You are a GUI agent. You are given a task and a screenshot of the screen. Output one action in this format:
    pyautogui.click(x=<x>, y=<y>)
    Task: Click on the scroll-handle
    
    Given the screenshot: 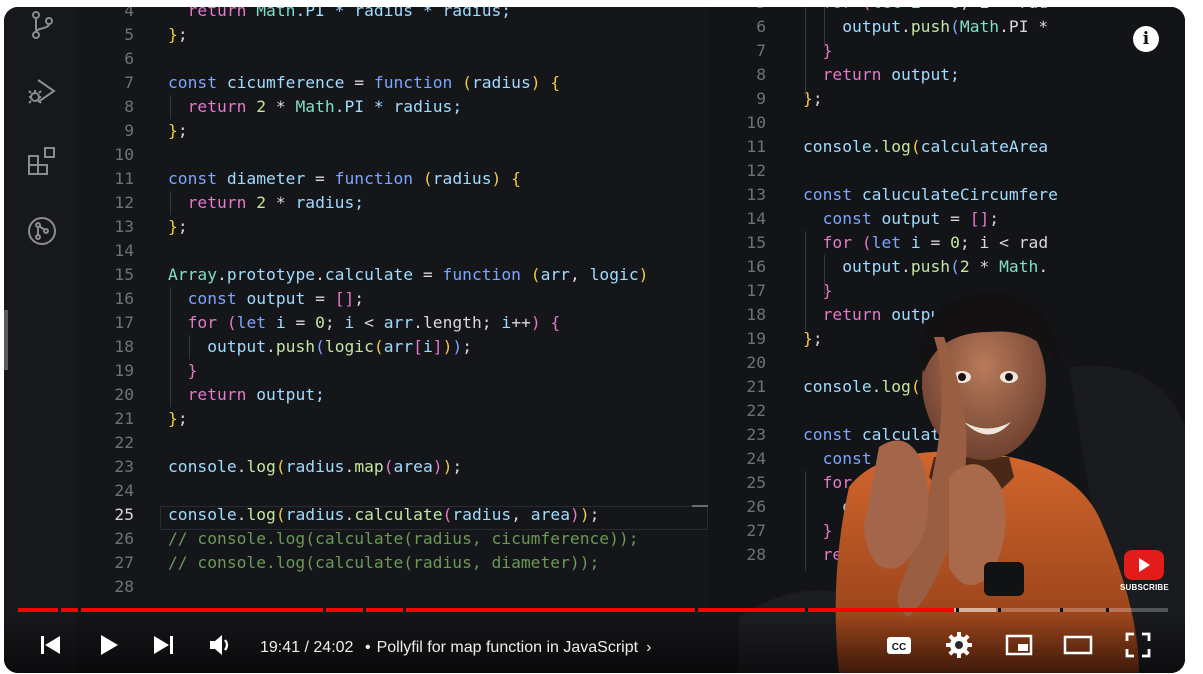 What is the action you would take?
    pyautogui.click(x=6, y=340)
    